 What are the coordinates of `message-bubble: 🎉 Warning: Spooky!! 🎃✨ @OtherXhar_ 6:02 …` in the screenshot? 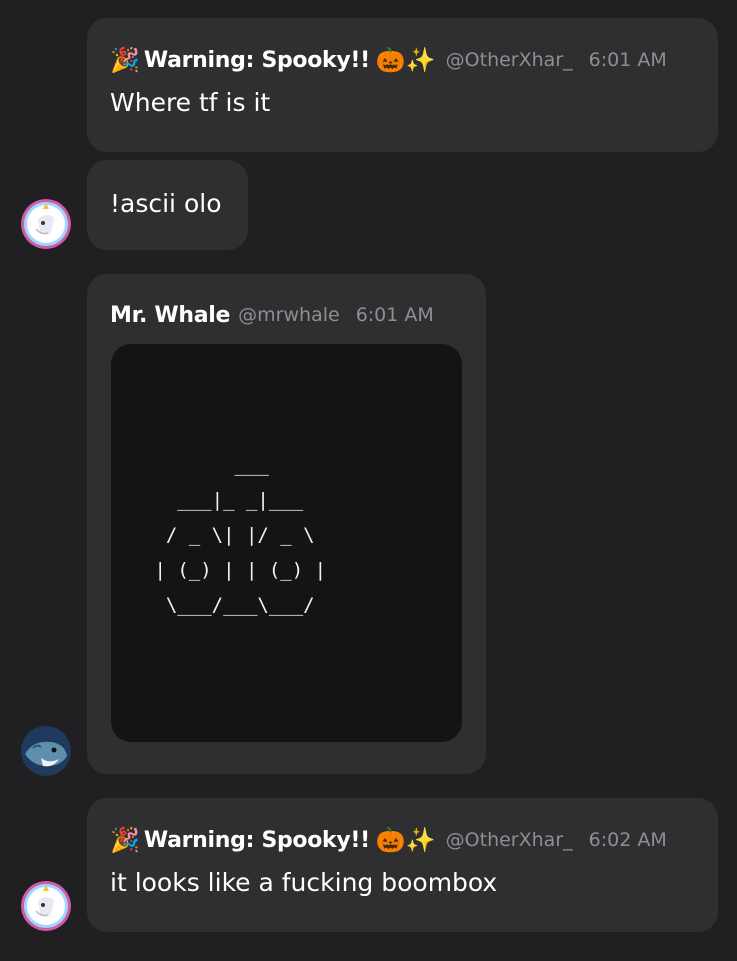 It's located at (402, 865).